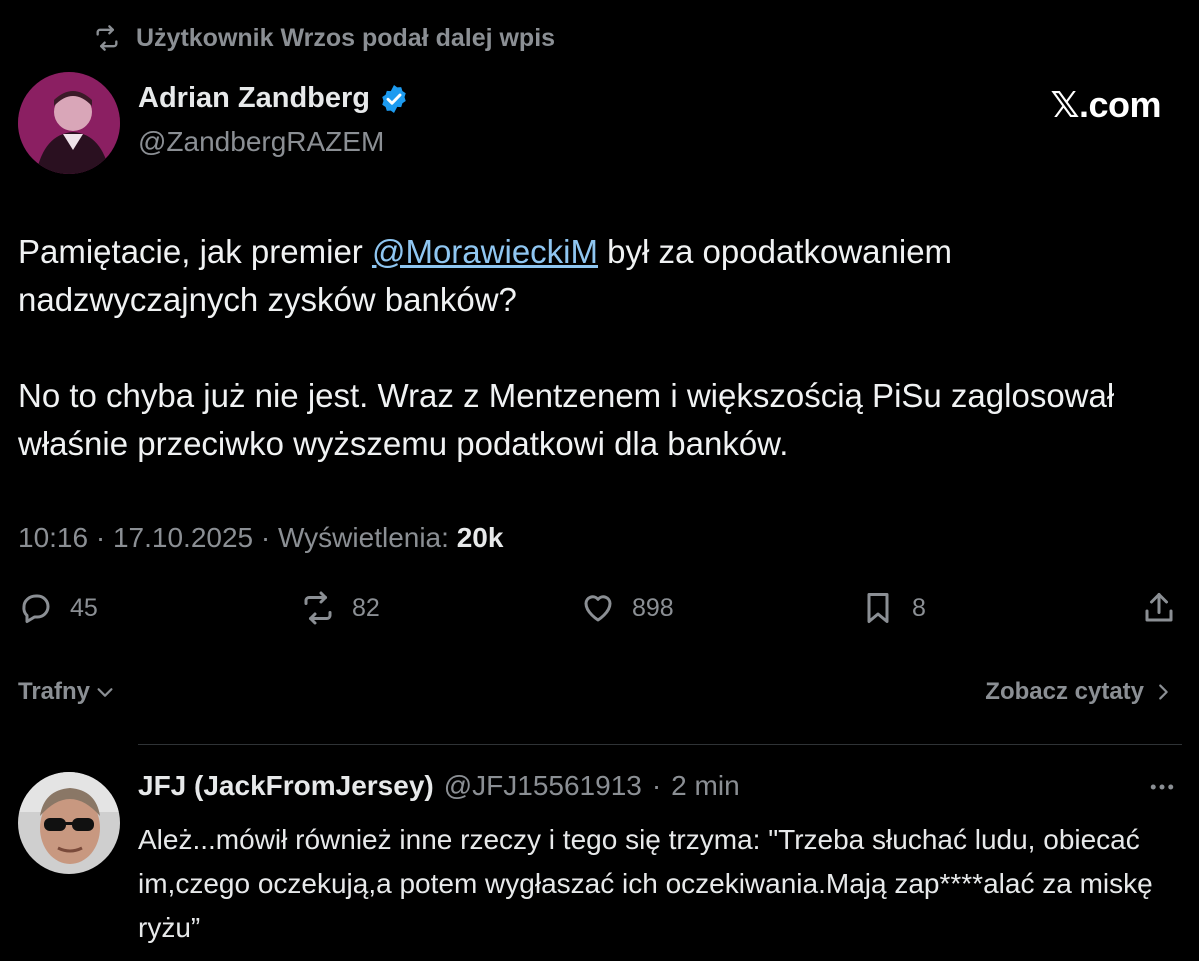 This screenshot has width=1199, height=961. Describe the element at coordinates (598, 608) in the screenshot. I see `heart-icon` at that location.